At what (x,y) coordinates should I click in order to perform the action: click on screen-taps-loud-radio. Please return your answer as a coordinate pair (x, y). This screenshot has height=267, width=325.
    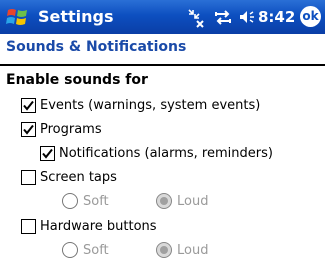
    Looking at the image, I should click on (164, 201).